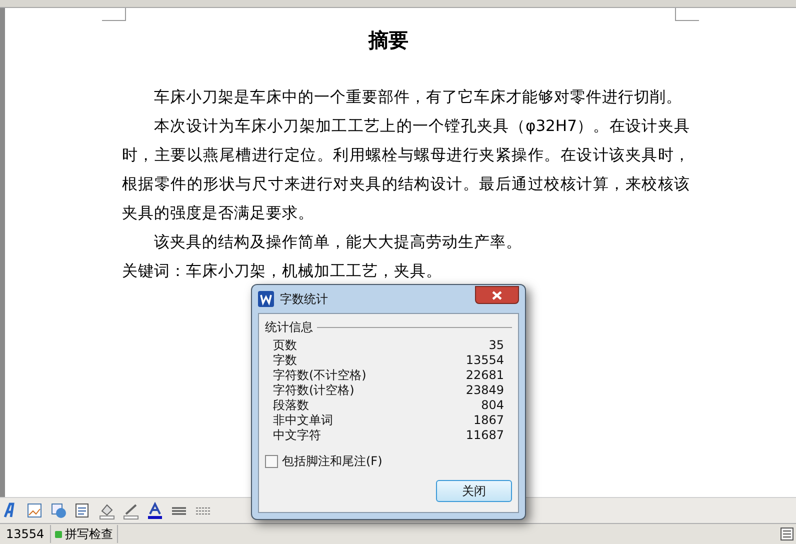  I want to click on stat-value: 11687, so click(485, 435).